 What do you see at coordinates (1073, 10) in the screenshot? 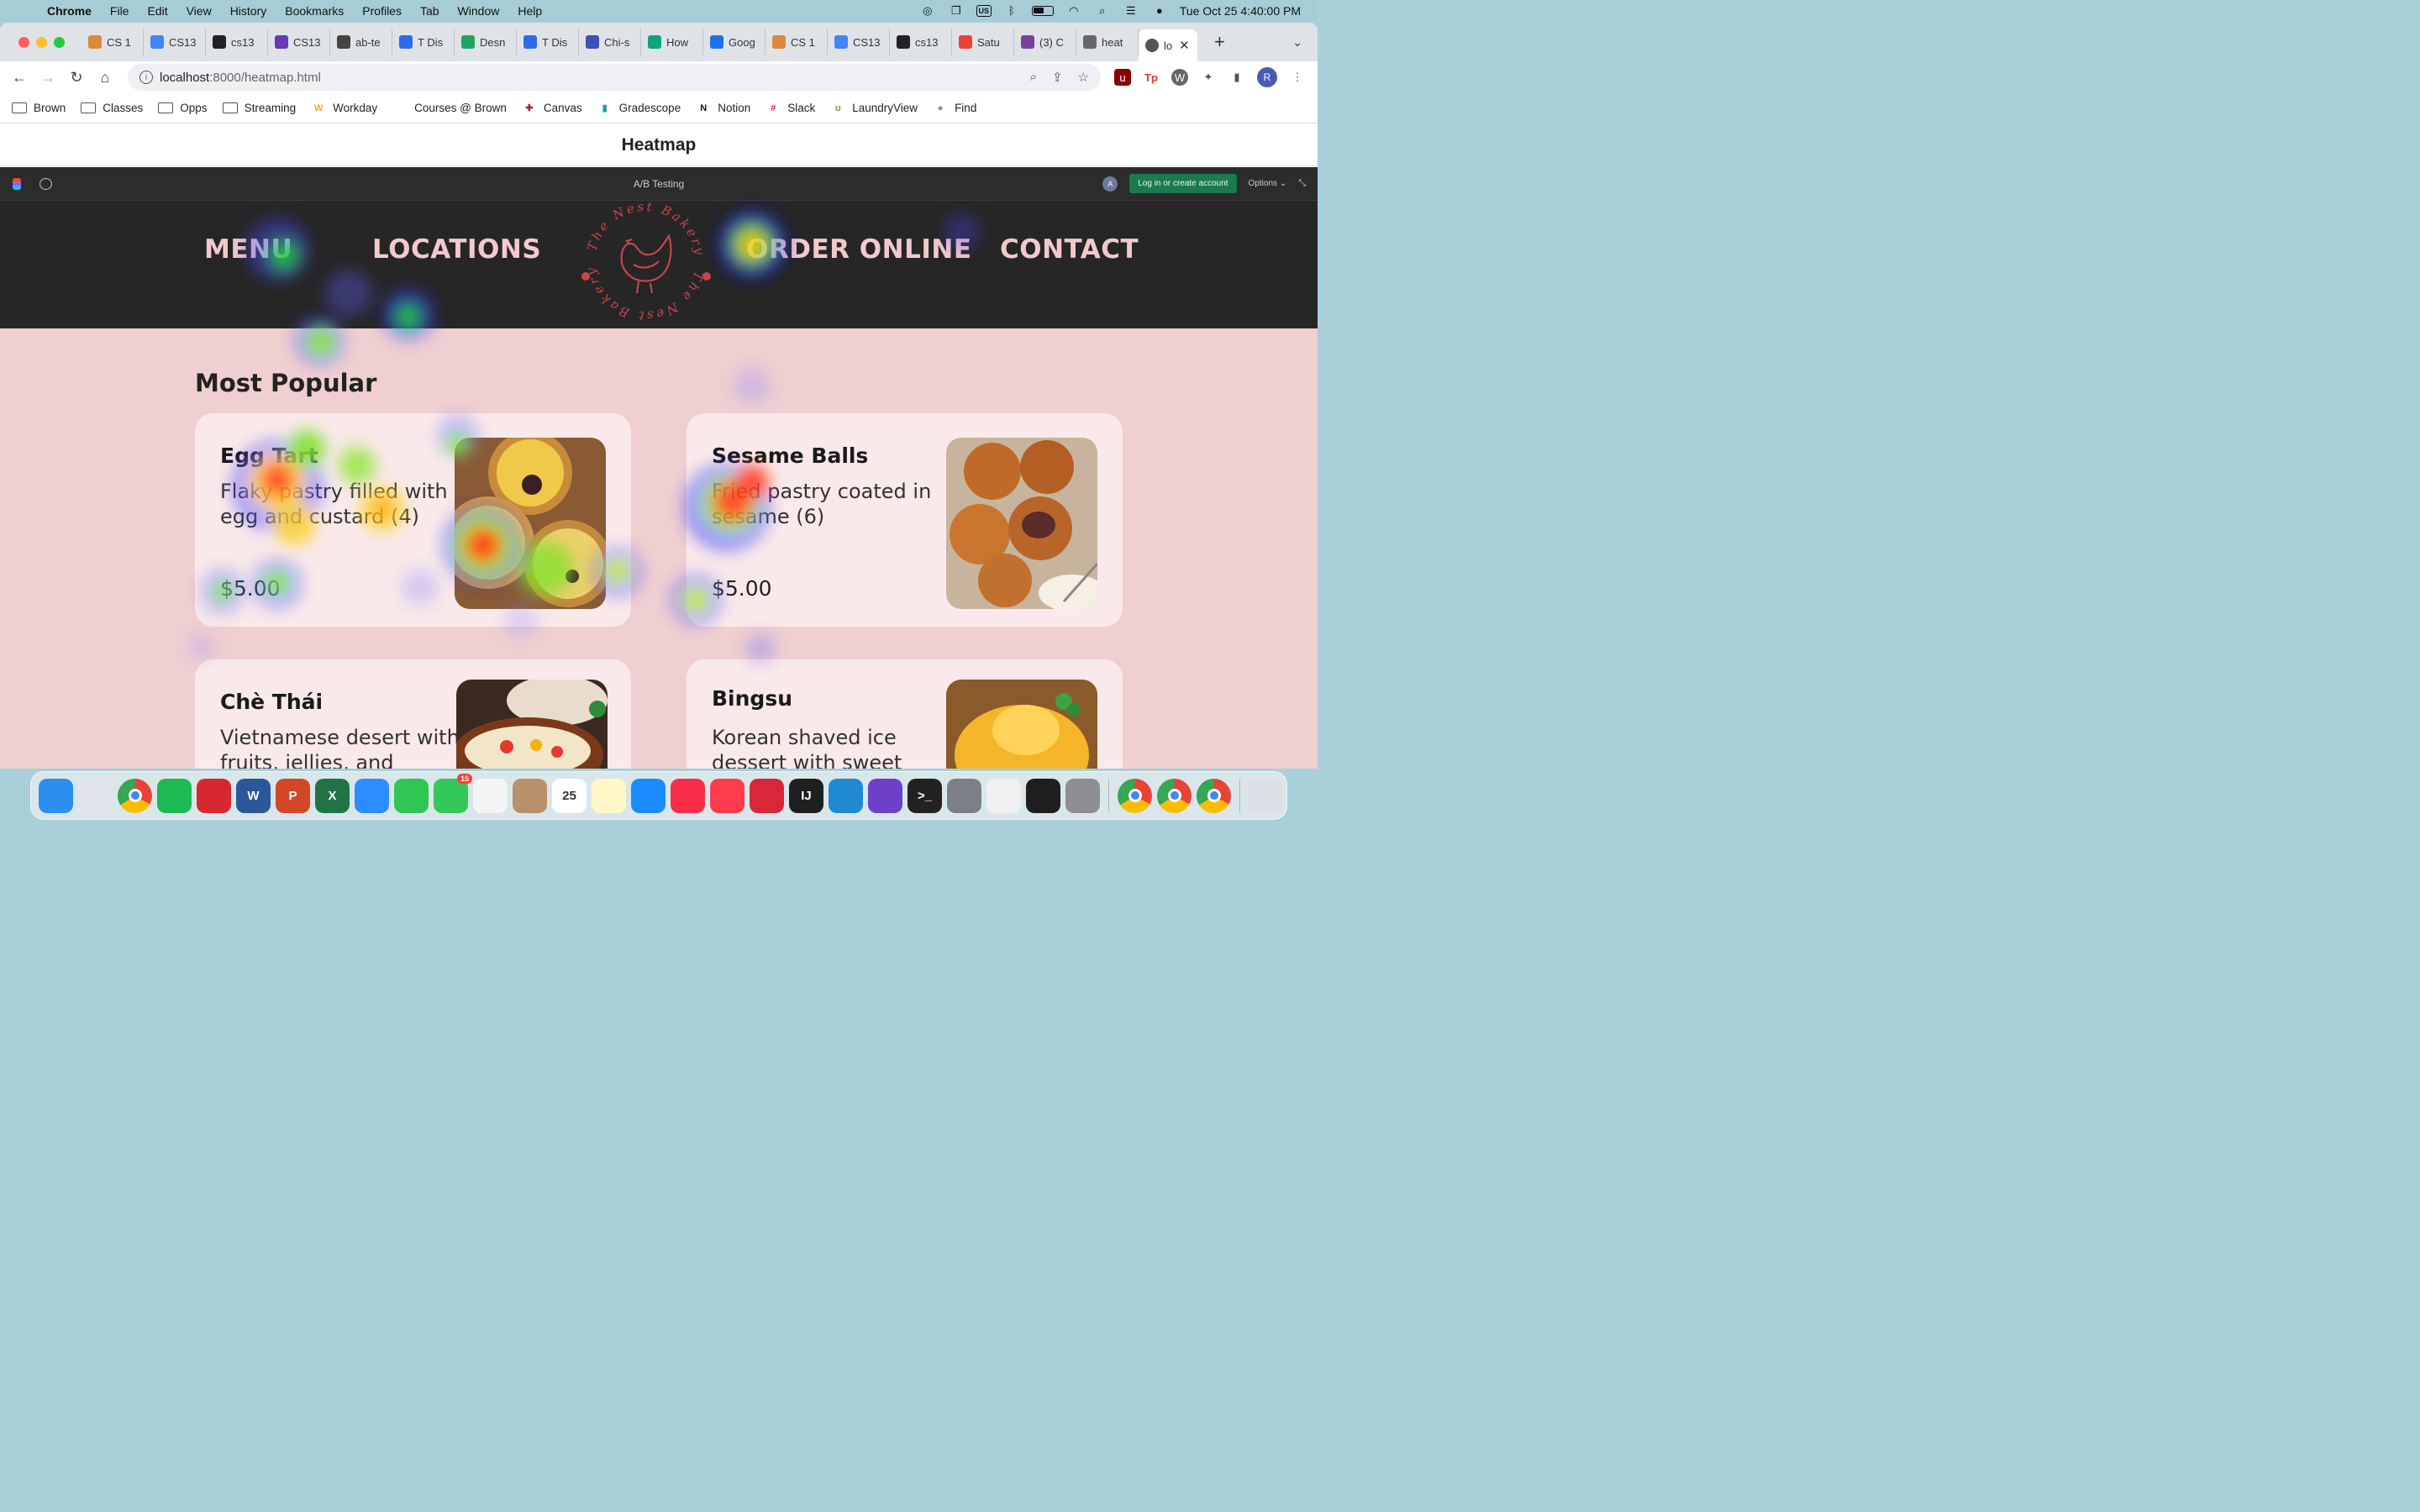
I see `wifi-icon: ◠` at bounding box center [1073, 10].